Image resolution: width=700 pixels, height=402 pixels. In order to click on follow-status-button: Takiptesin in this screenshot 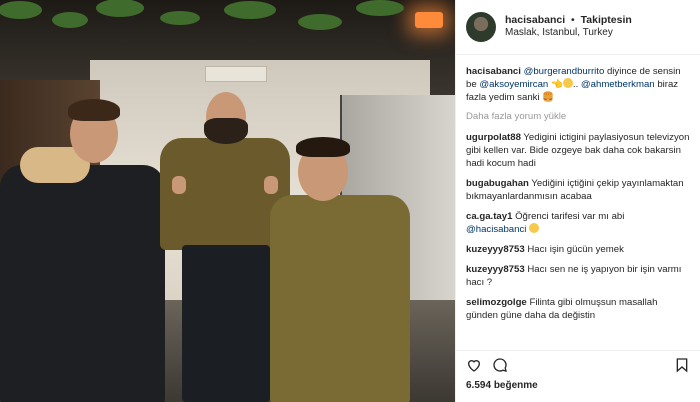, I will do `click(606, 20)`.